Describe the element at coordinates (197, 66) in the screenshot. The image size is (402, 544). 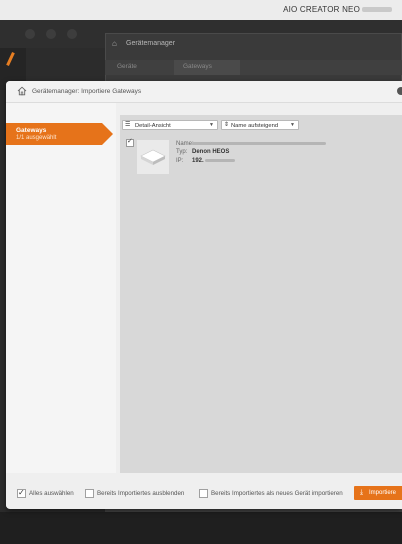
I see `tab-gateways: Gateways` at that location.